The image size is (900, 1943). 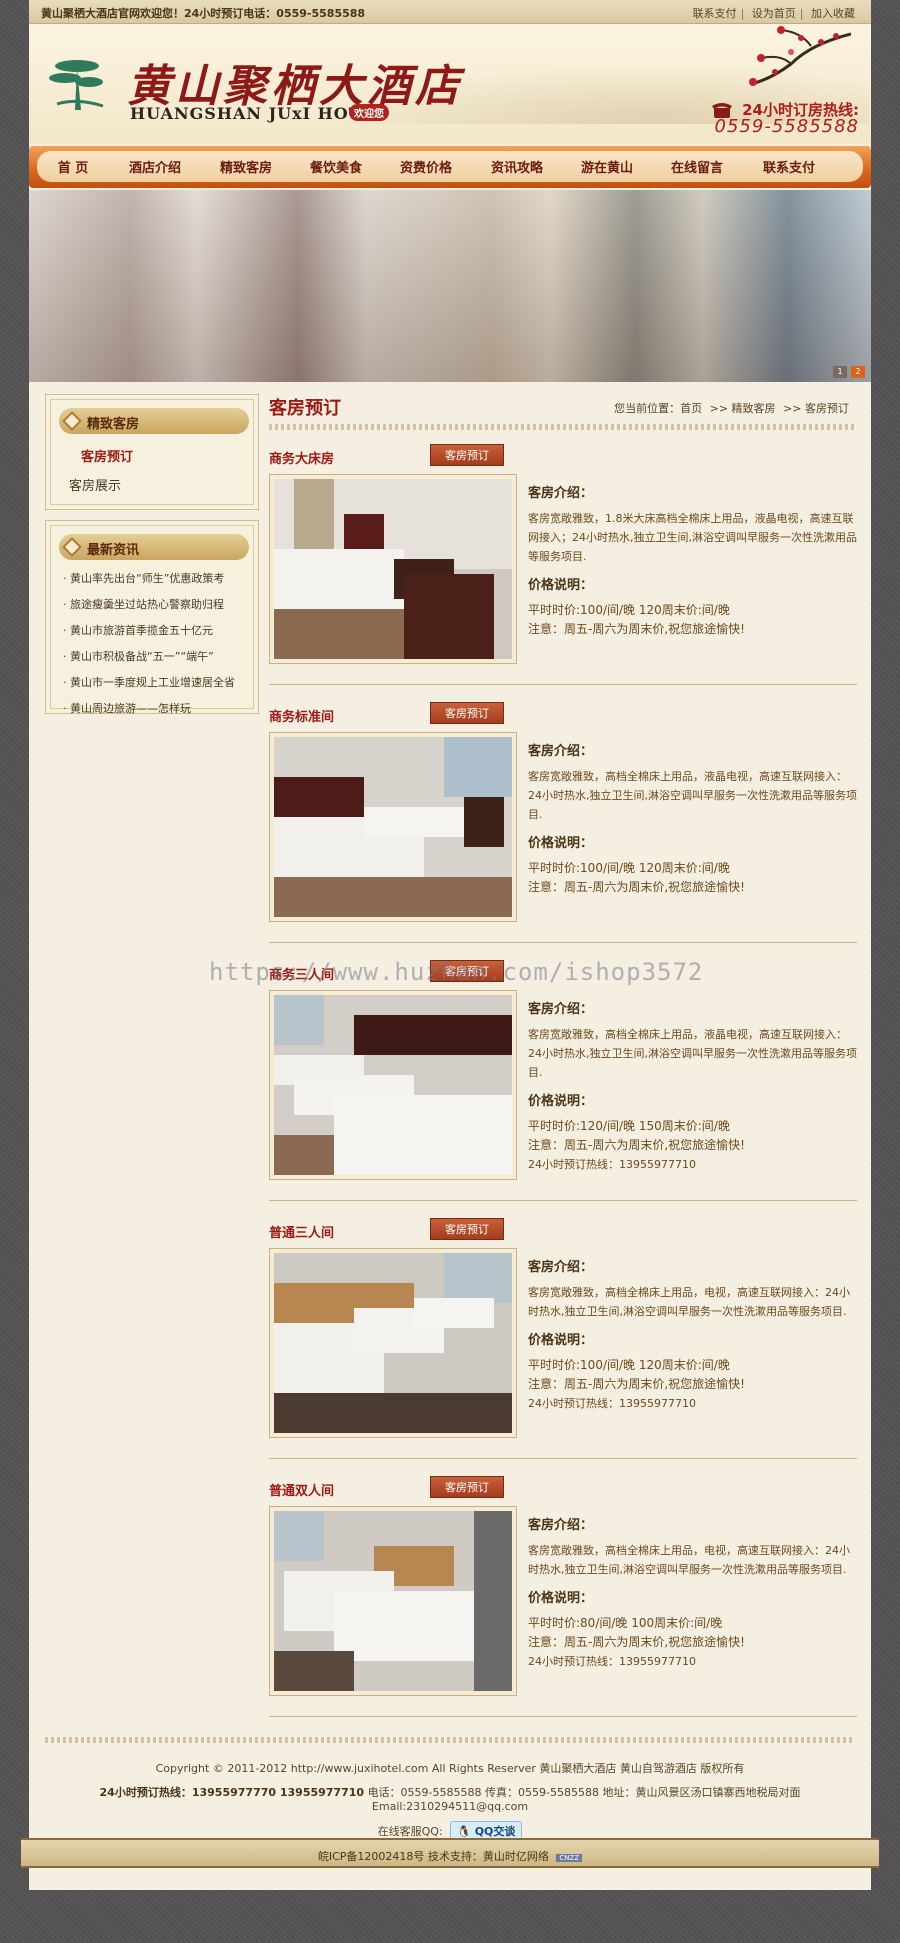 What do you see at coordinates (101, 484) in the screenshot?
I see `sidebar-item-room-gallery: 客房展示` at bounding box center [101, 484].